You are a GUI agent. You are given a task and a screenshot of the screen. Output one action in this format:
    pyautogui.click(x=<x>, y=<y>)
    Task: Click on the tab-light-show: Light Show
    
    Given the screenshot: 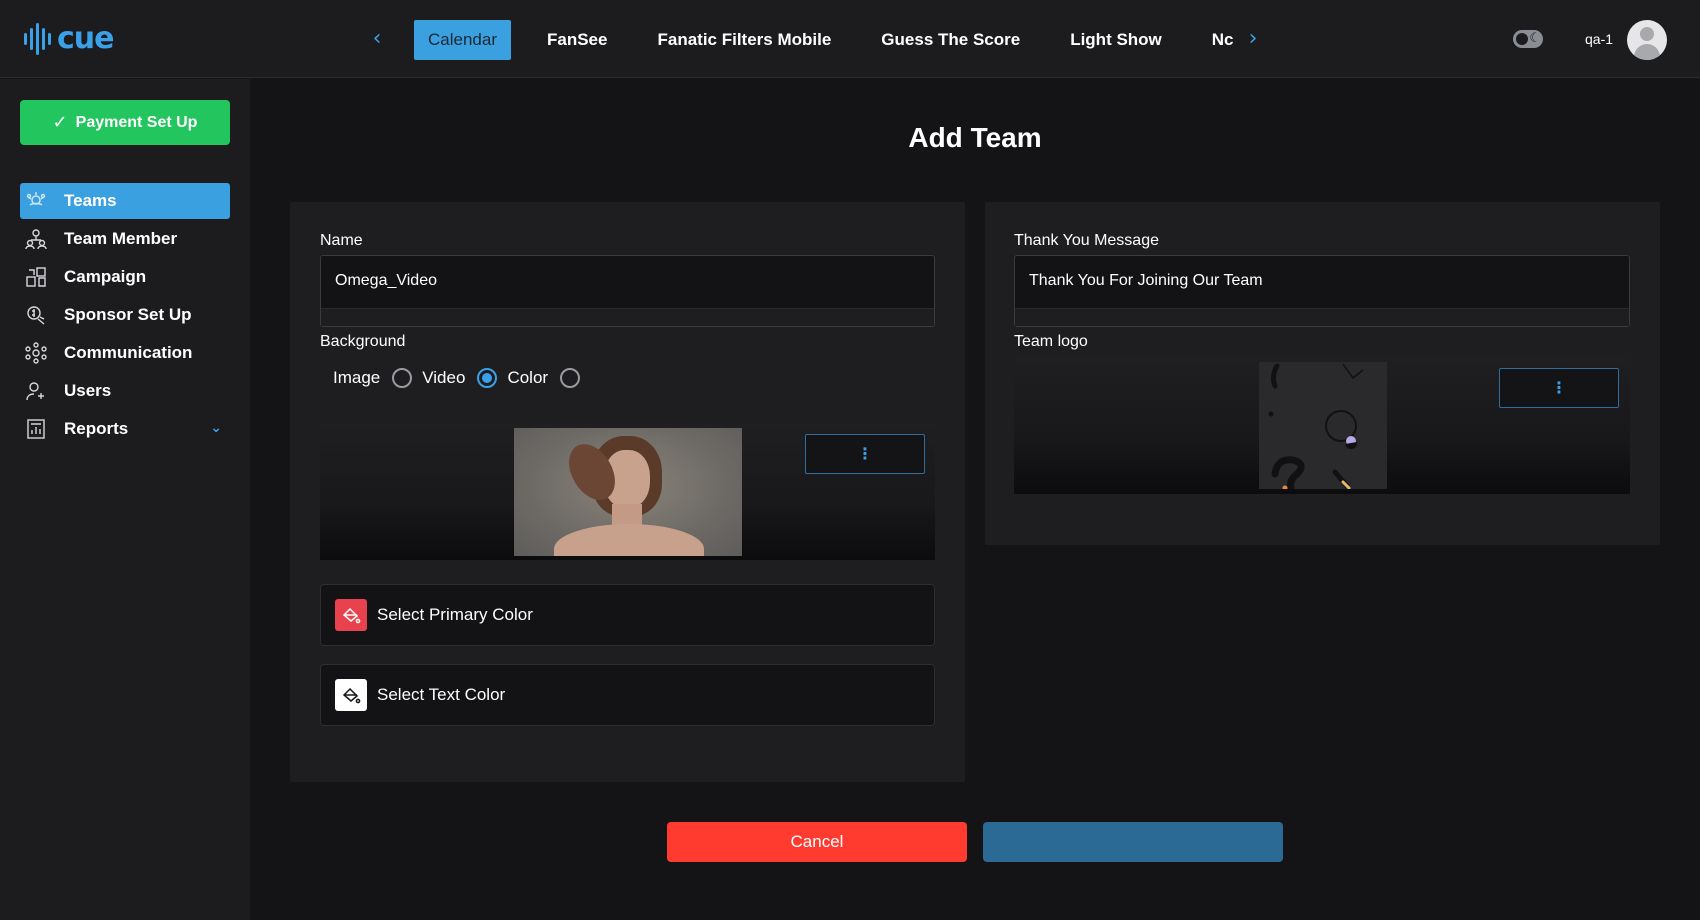 What is the action you would take?
    pyautogui.click(x=1116, y=40)
    